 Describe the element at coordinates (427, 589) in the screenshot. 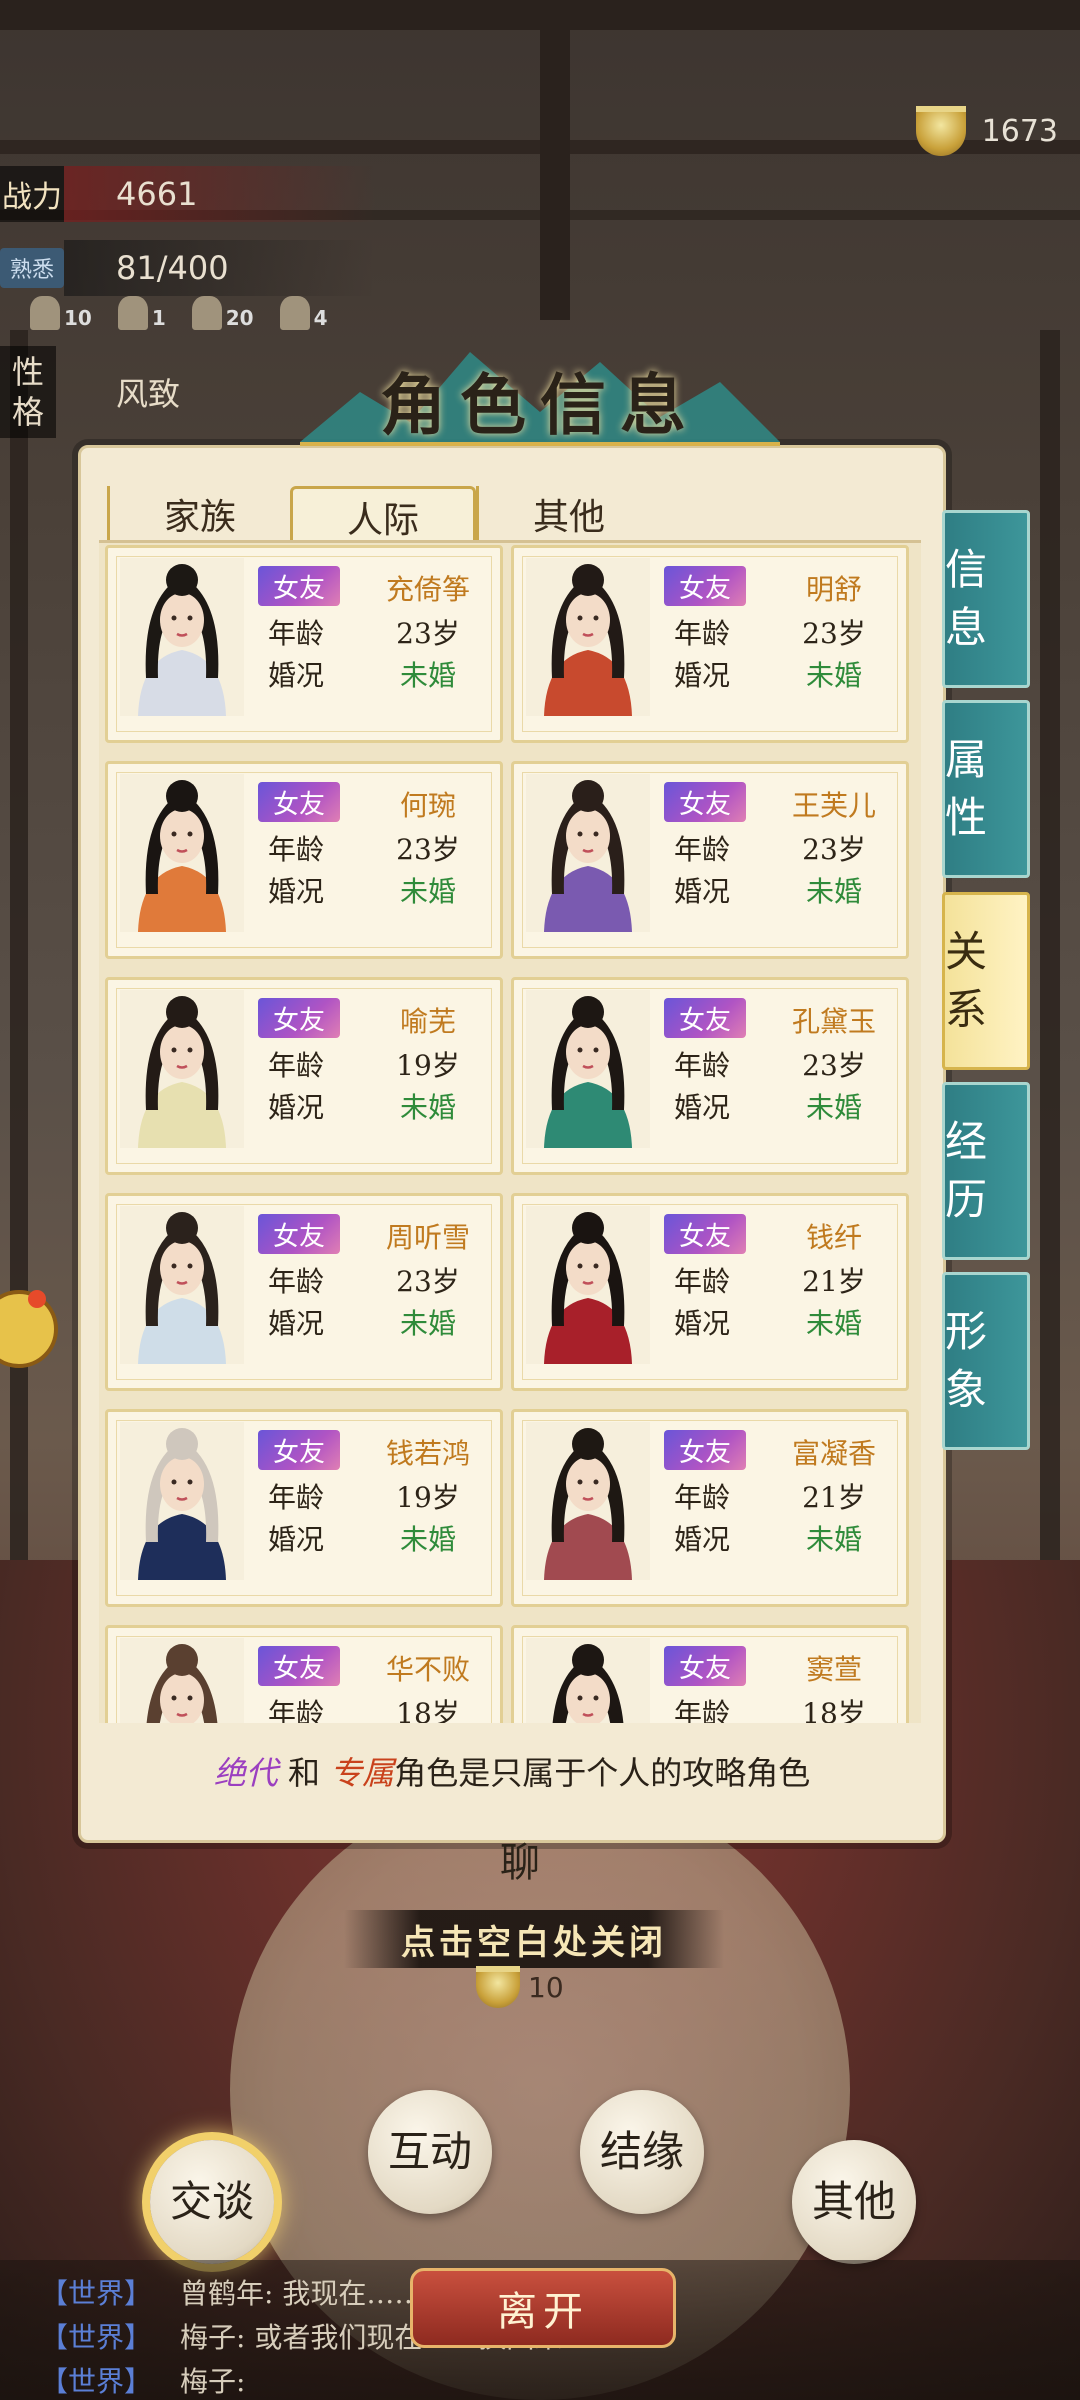

I see `character-name: 充倚筝` at that location.